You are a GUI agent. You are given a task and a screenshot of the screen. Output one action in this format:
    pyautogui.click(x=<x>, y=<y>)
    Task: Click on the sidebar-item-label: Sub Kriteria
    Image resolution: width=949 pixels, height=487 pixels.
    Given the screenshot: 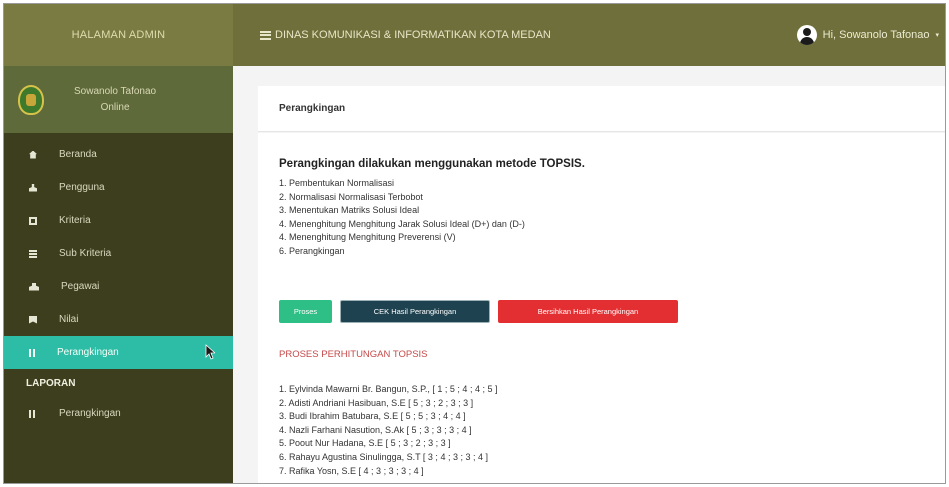 What is the action you would take?
    pyautogui.click(x=85, y=253)
    